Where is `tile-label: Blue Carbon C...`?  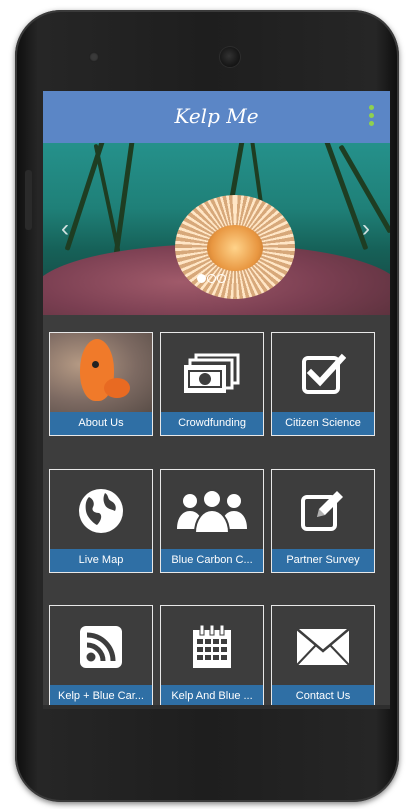
tile-label: Blue Carbon C... is located at coordinates (212, 560).